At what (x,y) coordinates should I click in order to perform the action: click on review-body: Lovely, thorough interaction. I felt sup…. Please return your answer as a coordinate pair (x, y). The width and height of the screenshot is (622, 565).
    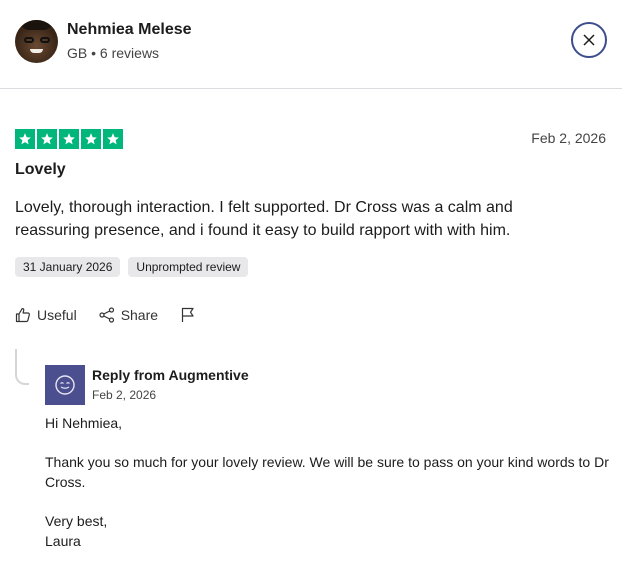
    Looking at the image, I should click on (264, 219).